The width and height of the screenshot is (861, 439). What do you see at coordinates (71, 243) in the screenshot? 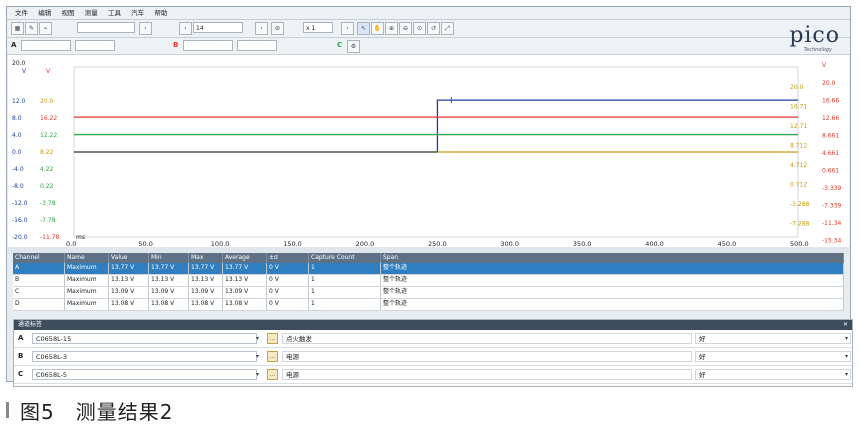
I see `x-tick: 0.0` at bounding box center [71, 243].